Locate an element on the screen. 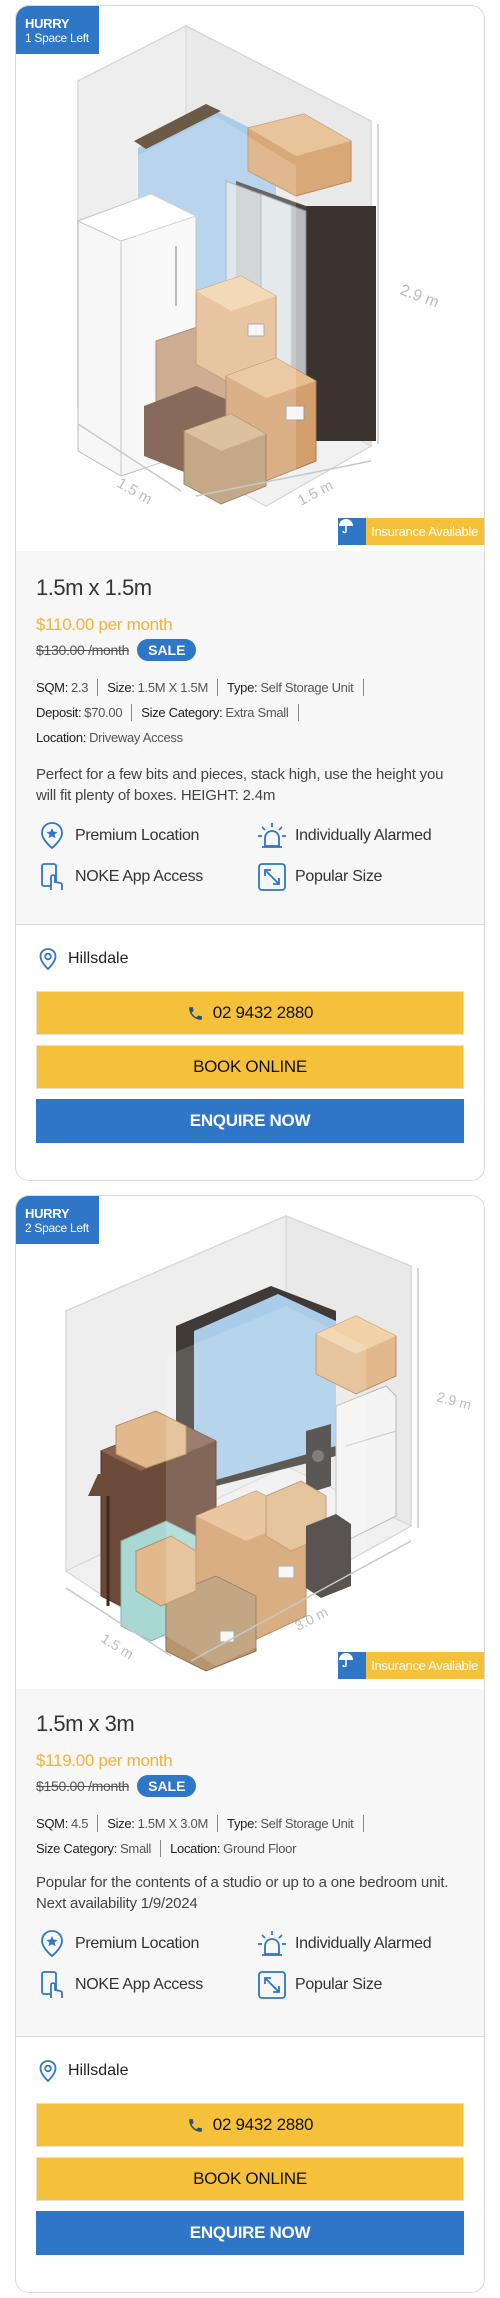  insurance-badge: Insurance Available is located at coordinates (411, 1665).